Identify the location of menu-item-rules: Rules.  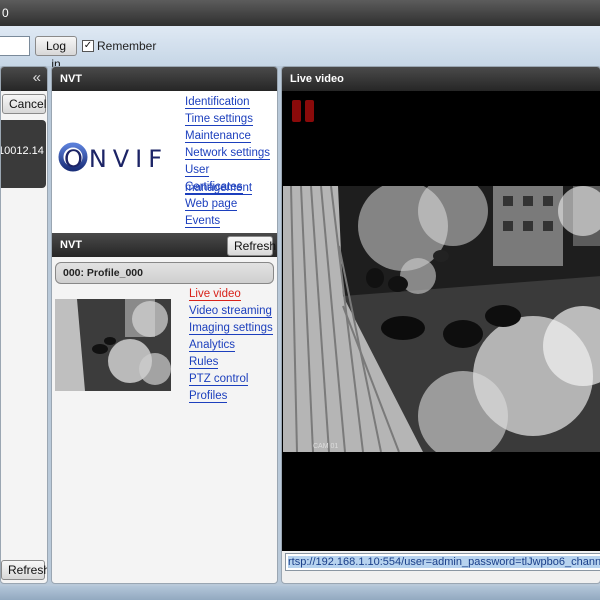
(231, 361).